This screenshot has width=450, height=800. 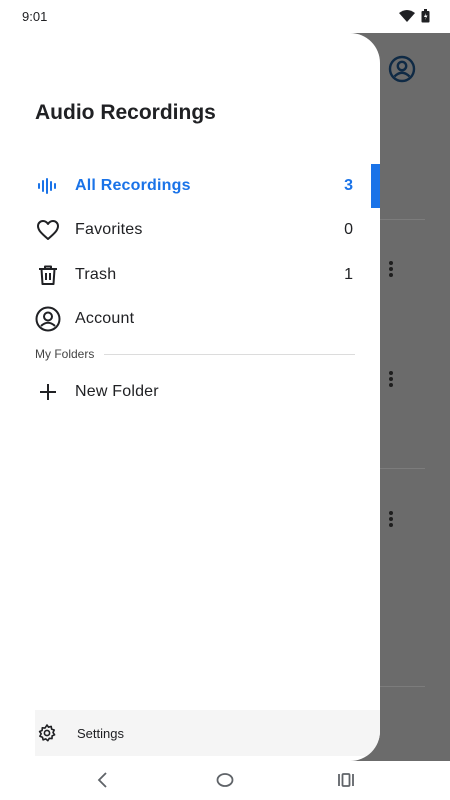 What do you see at coordinates (48, 275) in the screenshot?
I see `trash-icon` at bounding box center [48, 275].